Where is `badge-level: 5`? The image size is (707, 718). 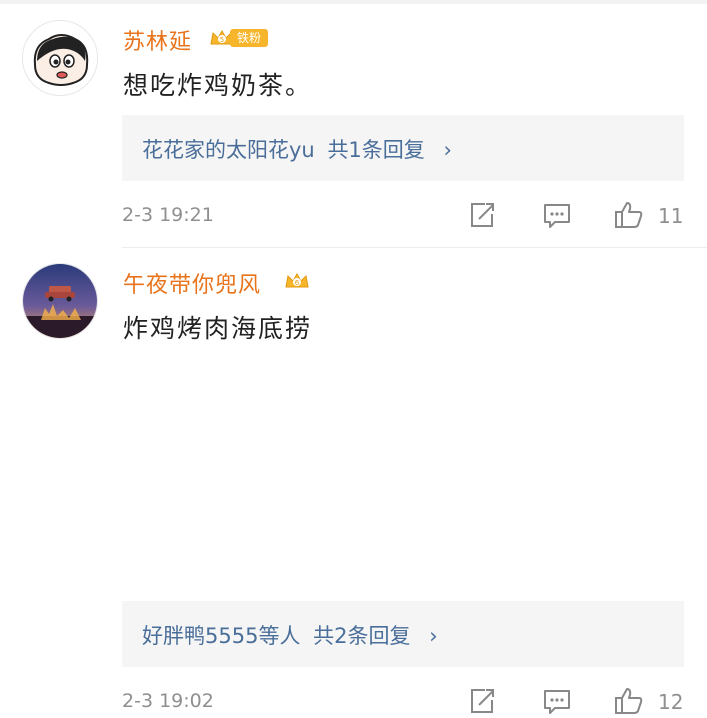 badge-level: 5 is located at coordinates (222, 40).